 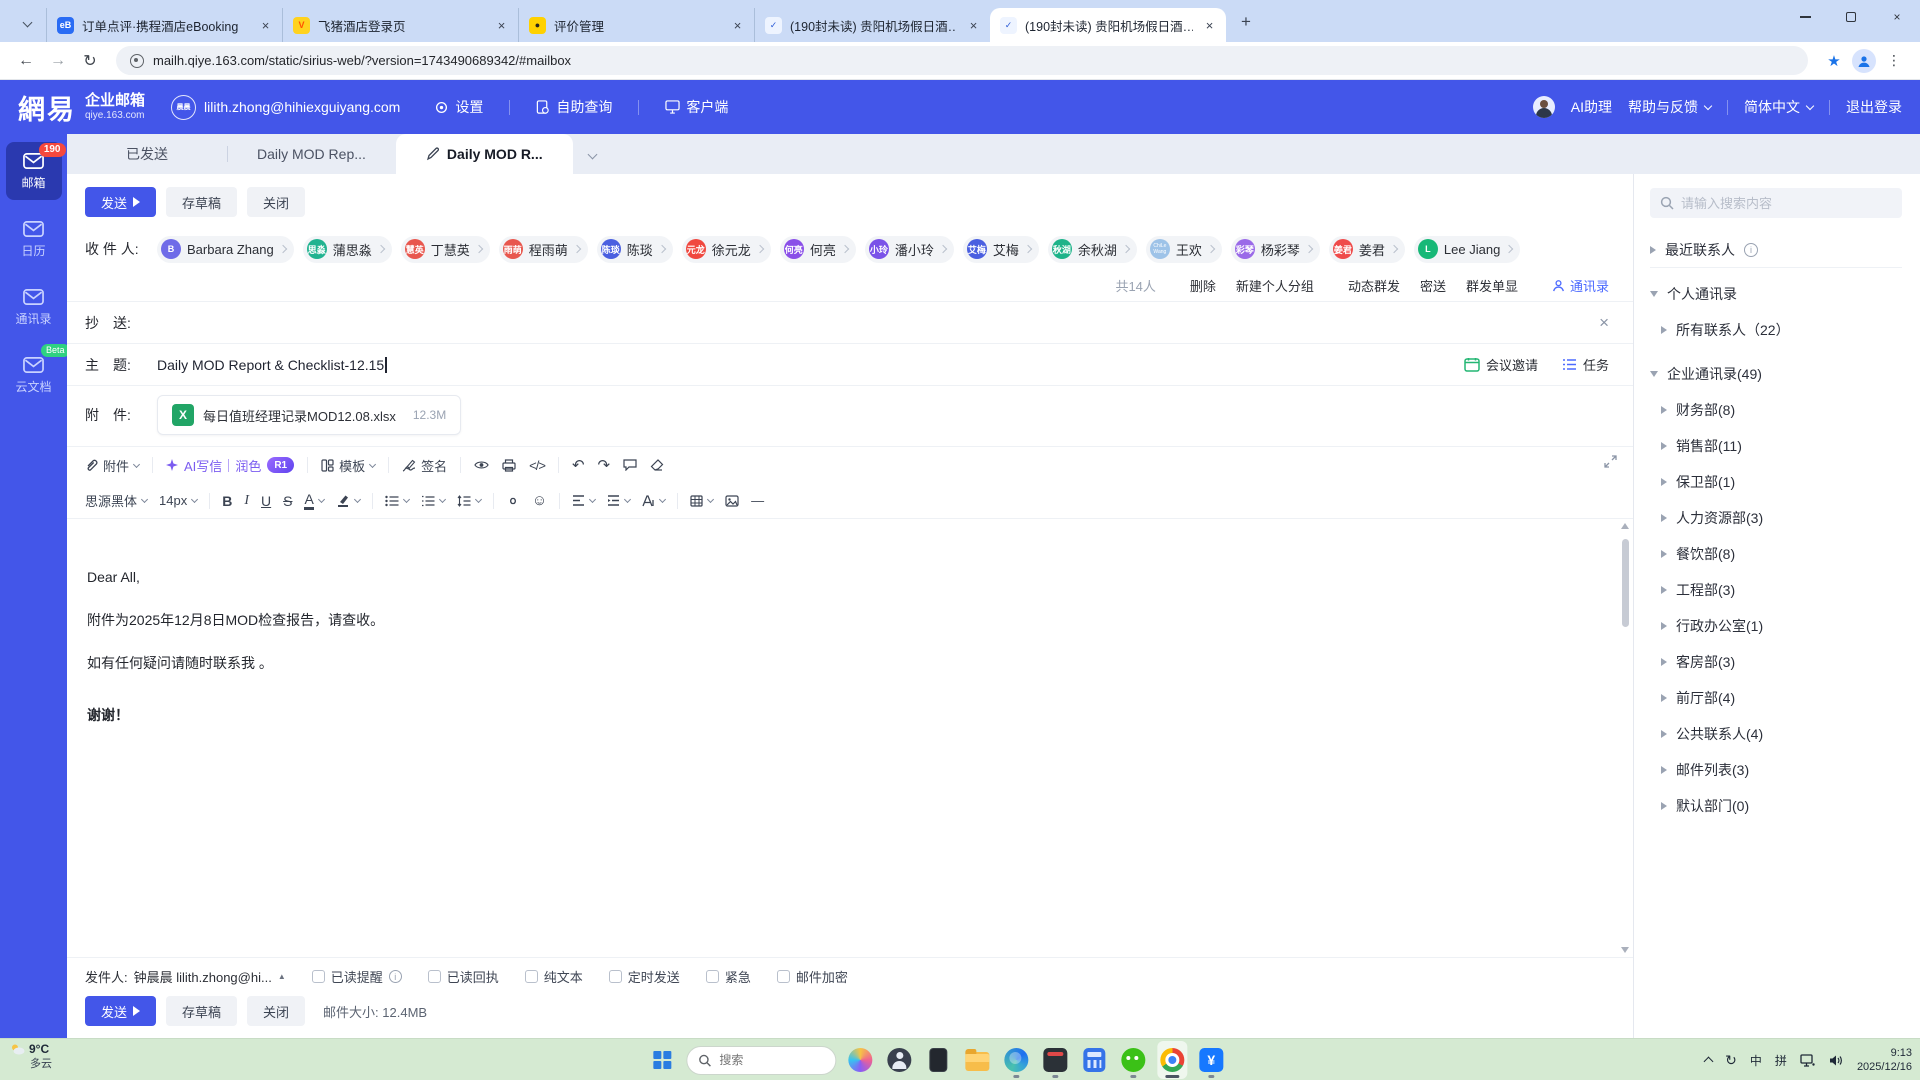 I want to click on contact-search-input, so click(x=1786, y=203).